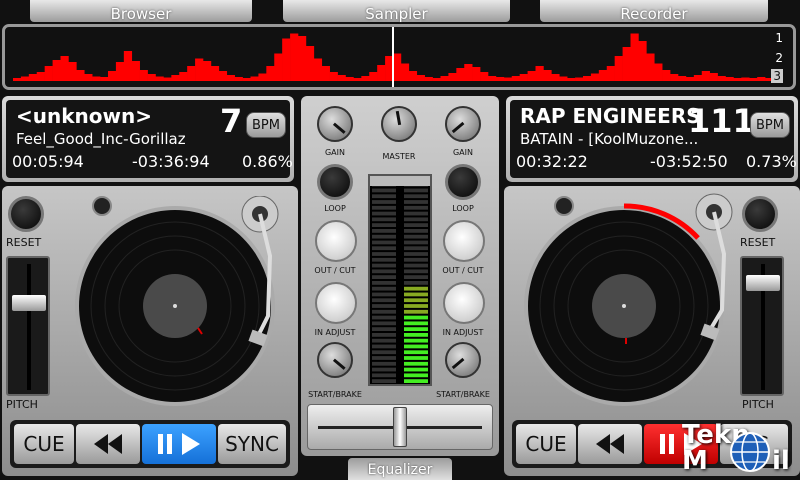  What do you see at coordinates (399, 124) in the screenshot?
I see `master-knob` at bounding box center [399, 124].